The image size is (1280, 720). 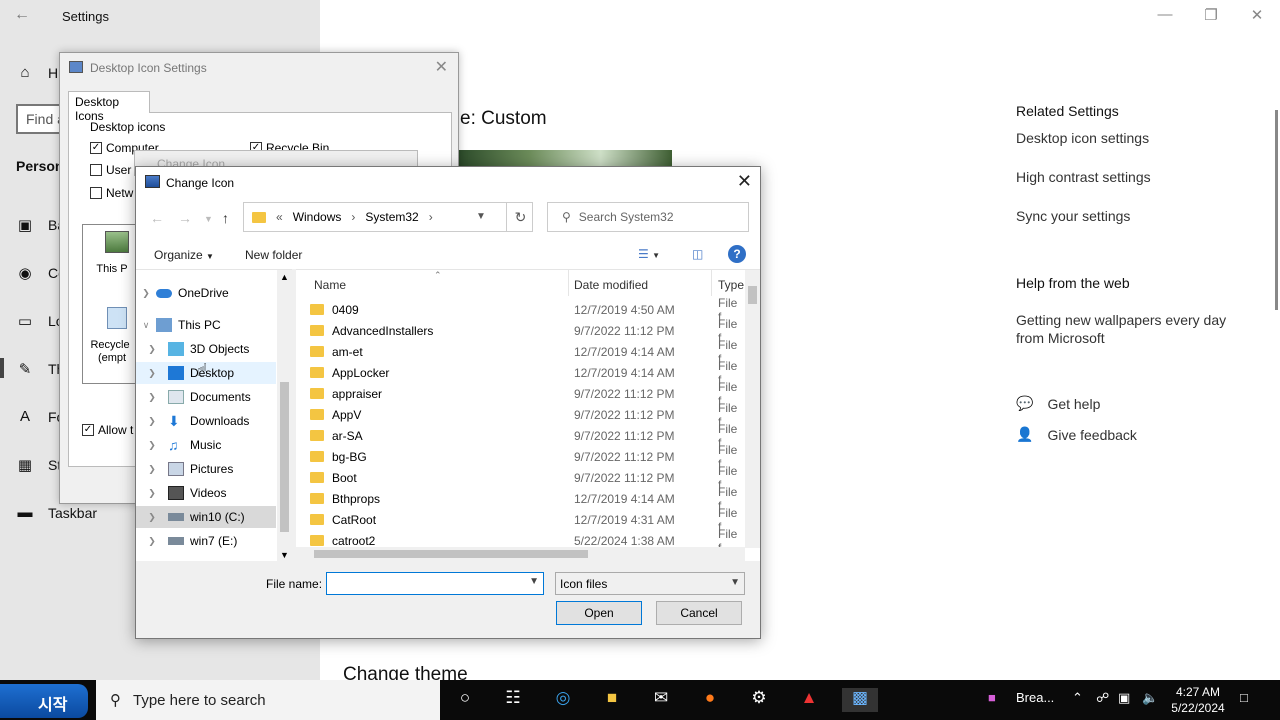 What do you see at coordinates (435, 583) in the screenshot?
I see `file-name-input: ▼` at bounding box center [435, 583].